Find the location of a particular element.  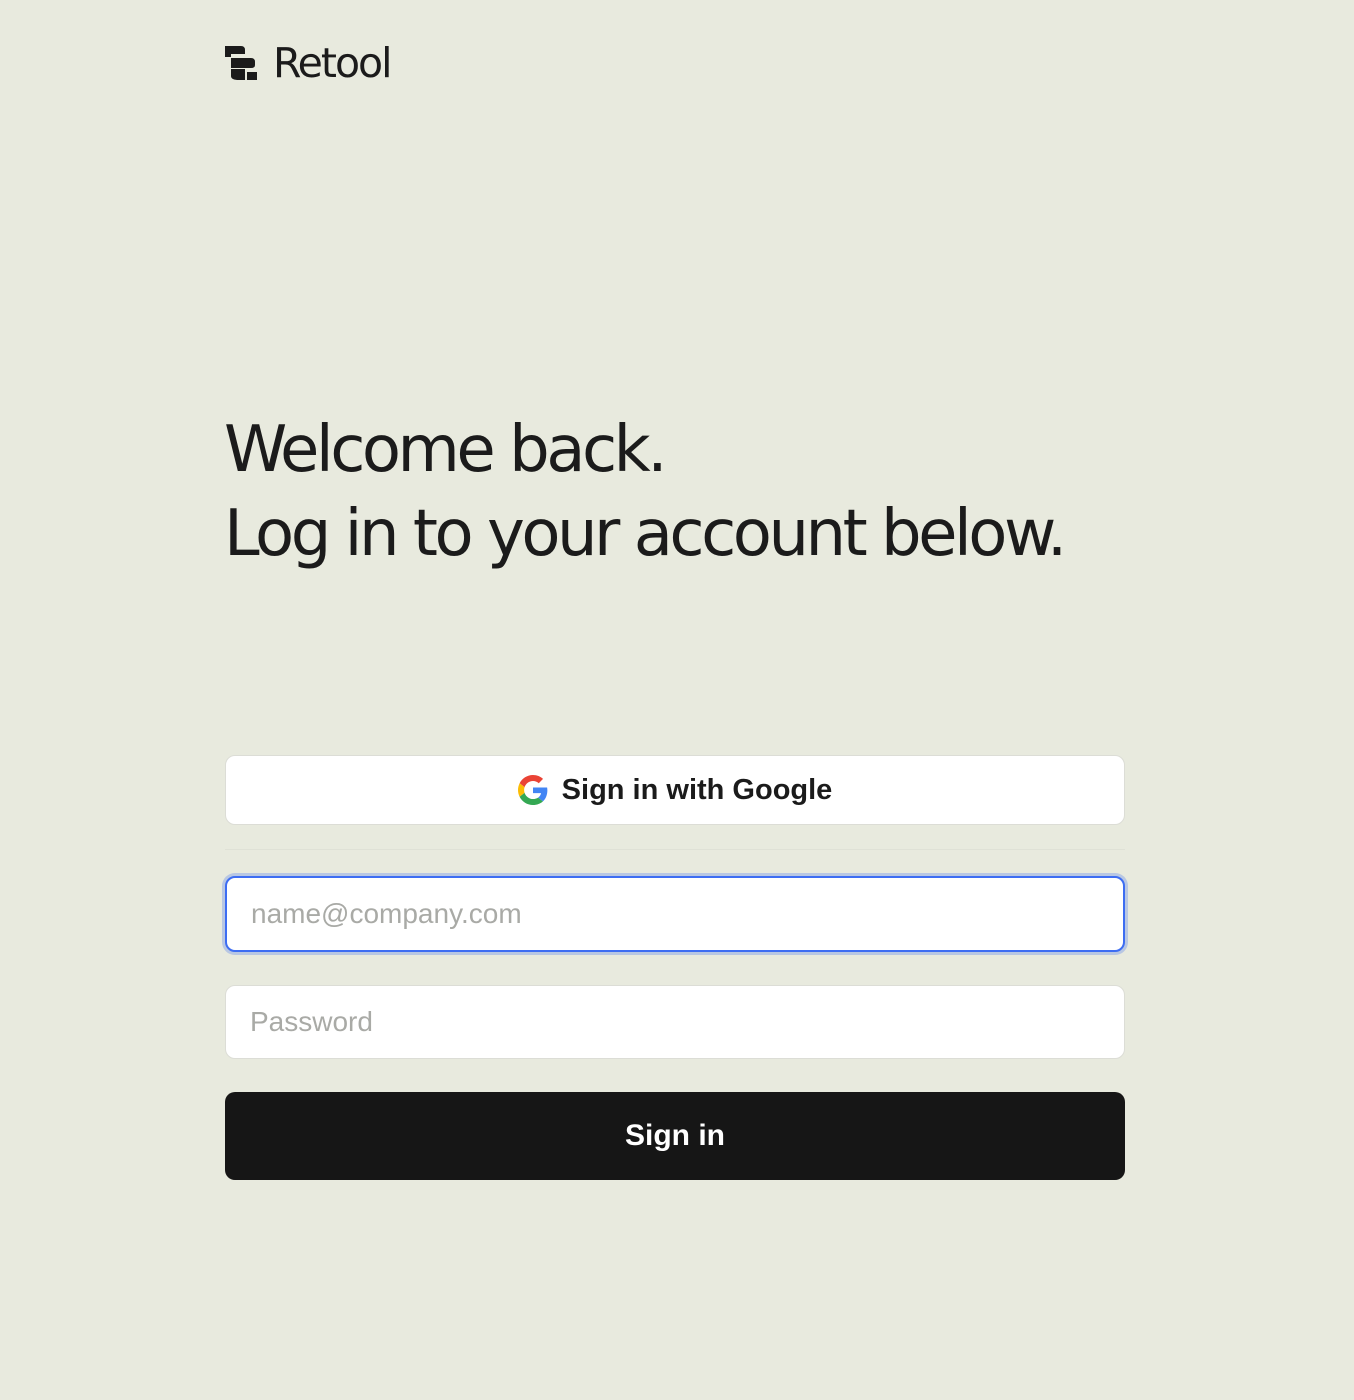

retool-logo: Retool is located at coordinates (309, 63).